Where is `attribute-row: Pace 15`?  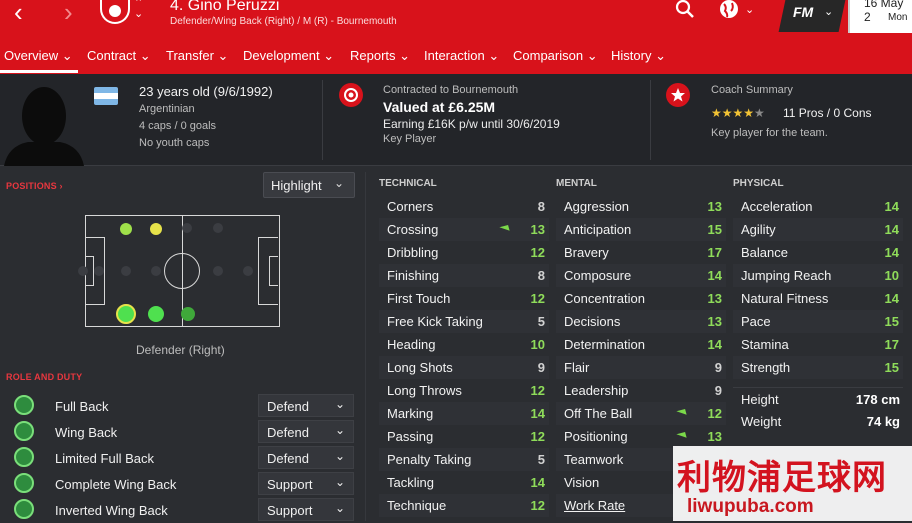 attribute-row: Pace 15 is located at coordinates (818, 321).